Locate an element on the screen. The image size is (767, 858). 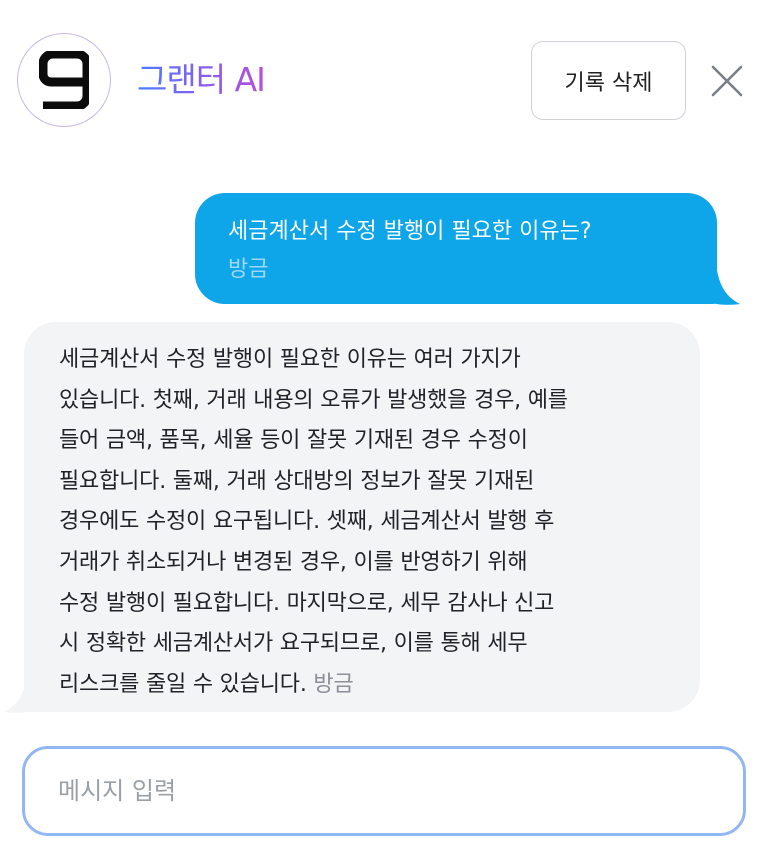
bot-message-last-line: 리스크를 줄일 수 있습니다. 방금 is located at coordinates (364, 685).